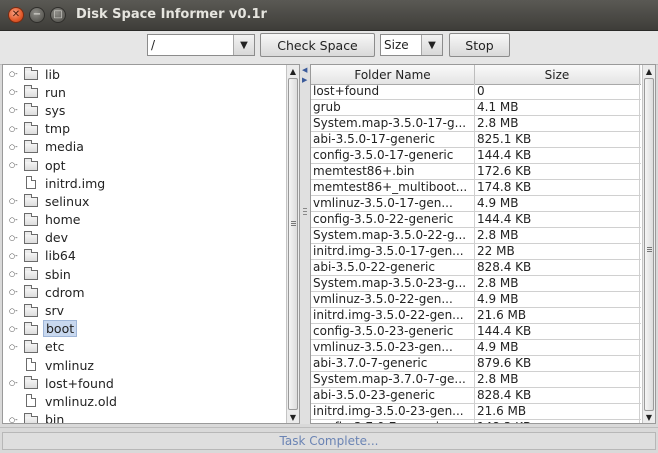 The height and width of the screenshot is (453, 658). Describe the element at coordinates (393, 171) in the screenshot. I see `folder-name-cell: memtest86+.bin` at that location.